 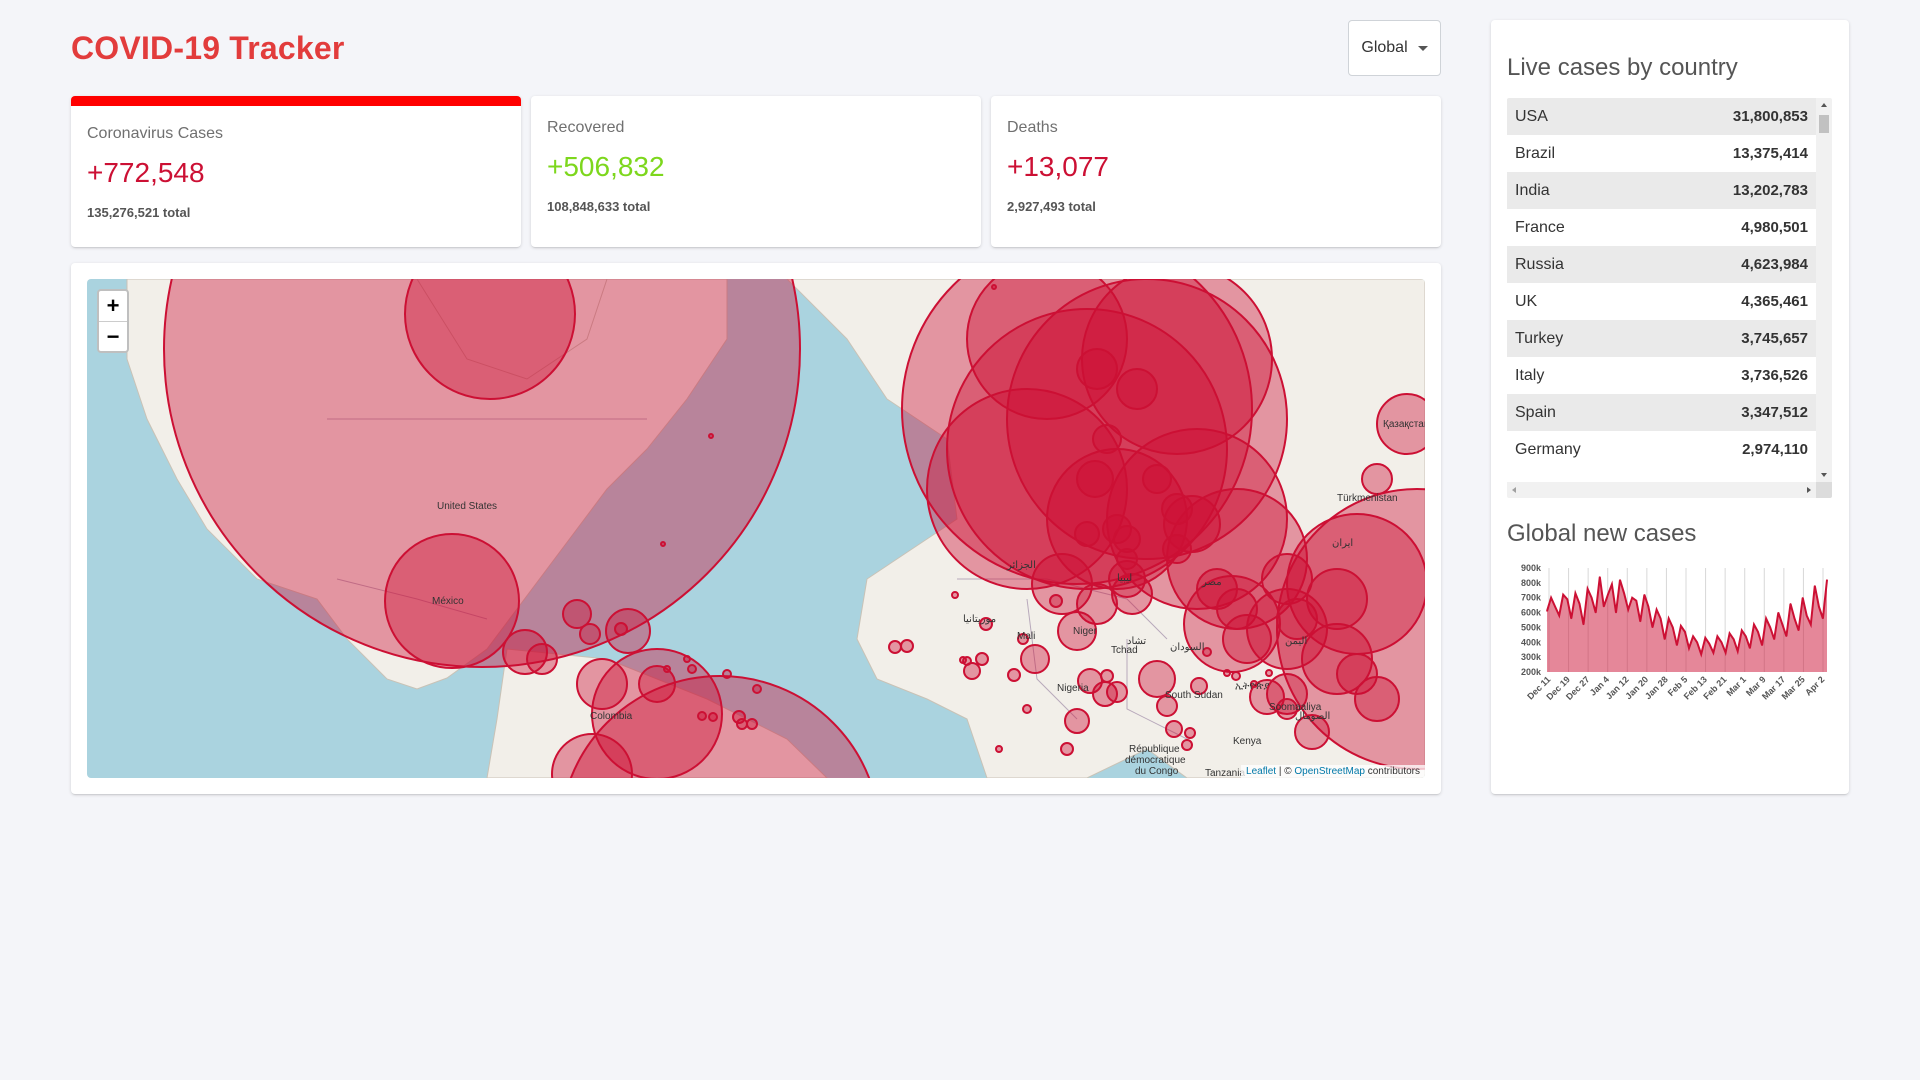 I want to click on region-select: Global, so click(x=1394, y=48).